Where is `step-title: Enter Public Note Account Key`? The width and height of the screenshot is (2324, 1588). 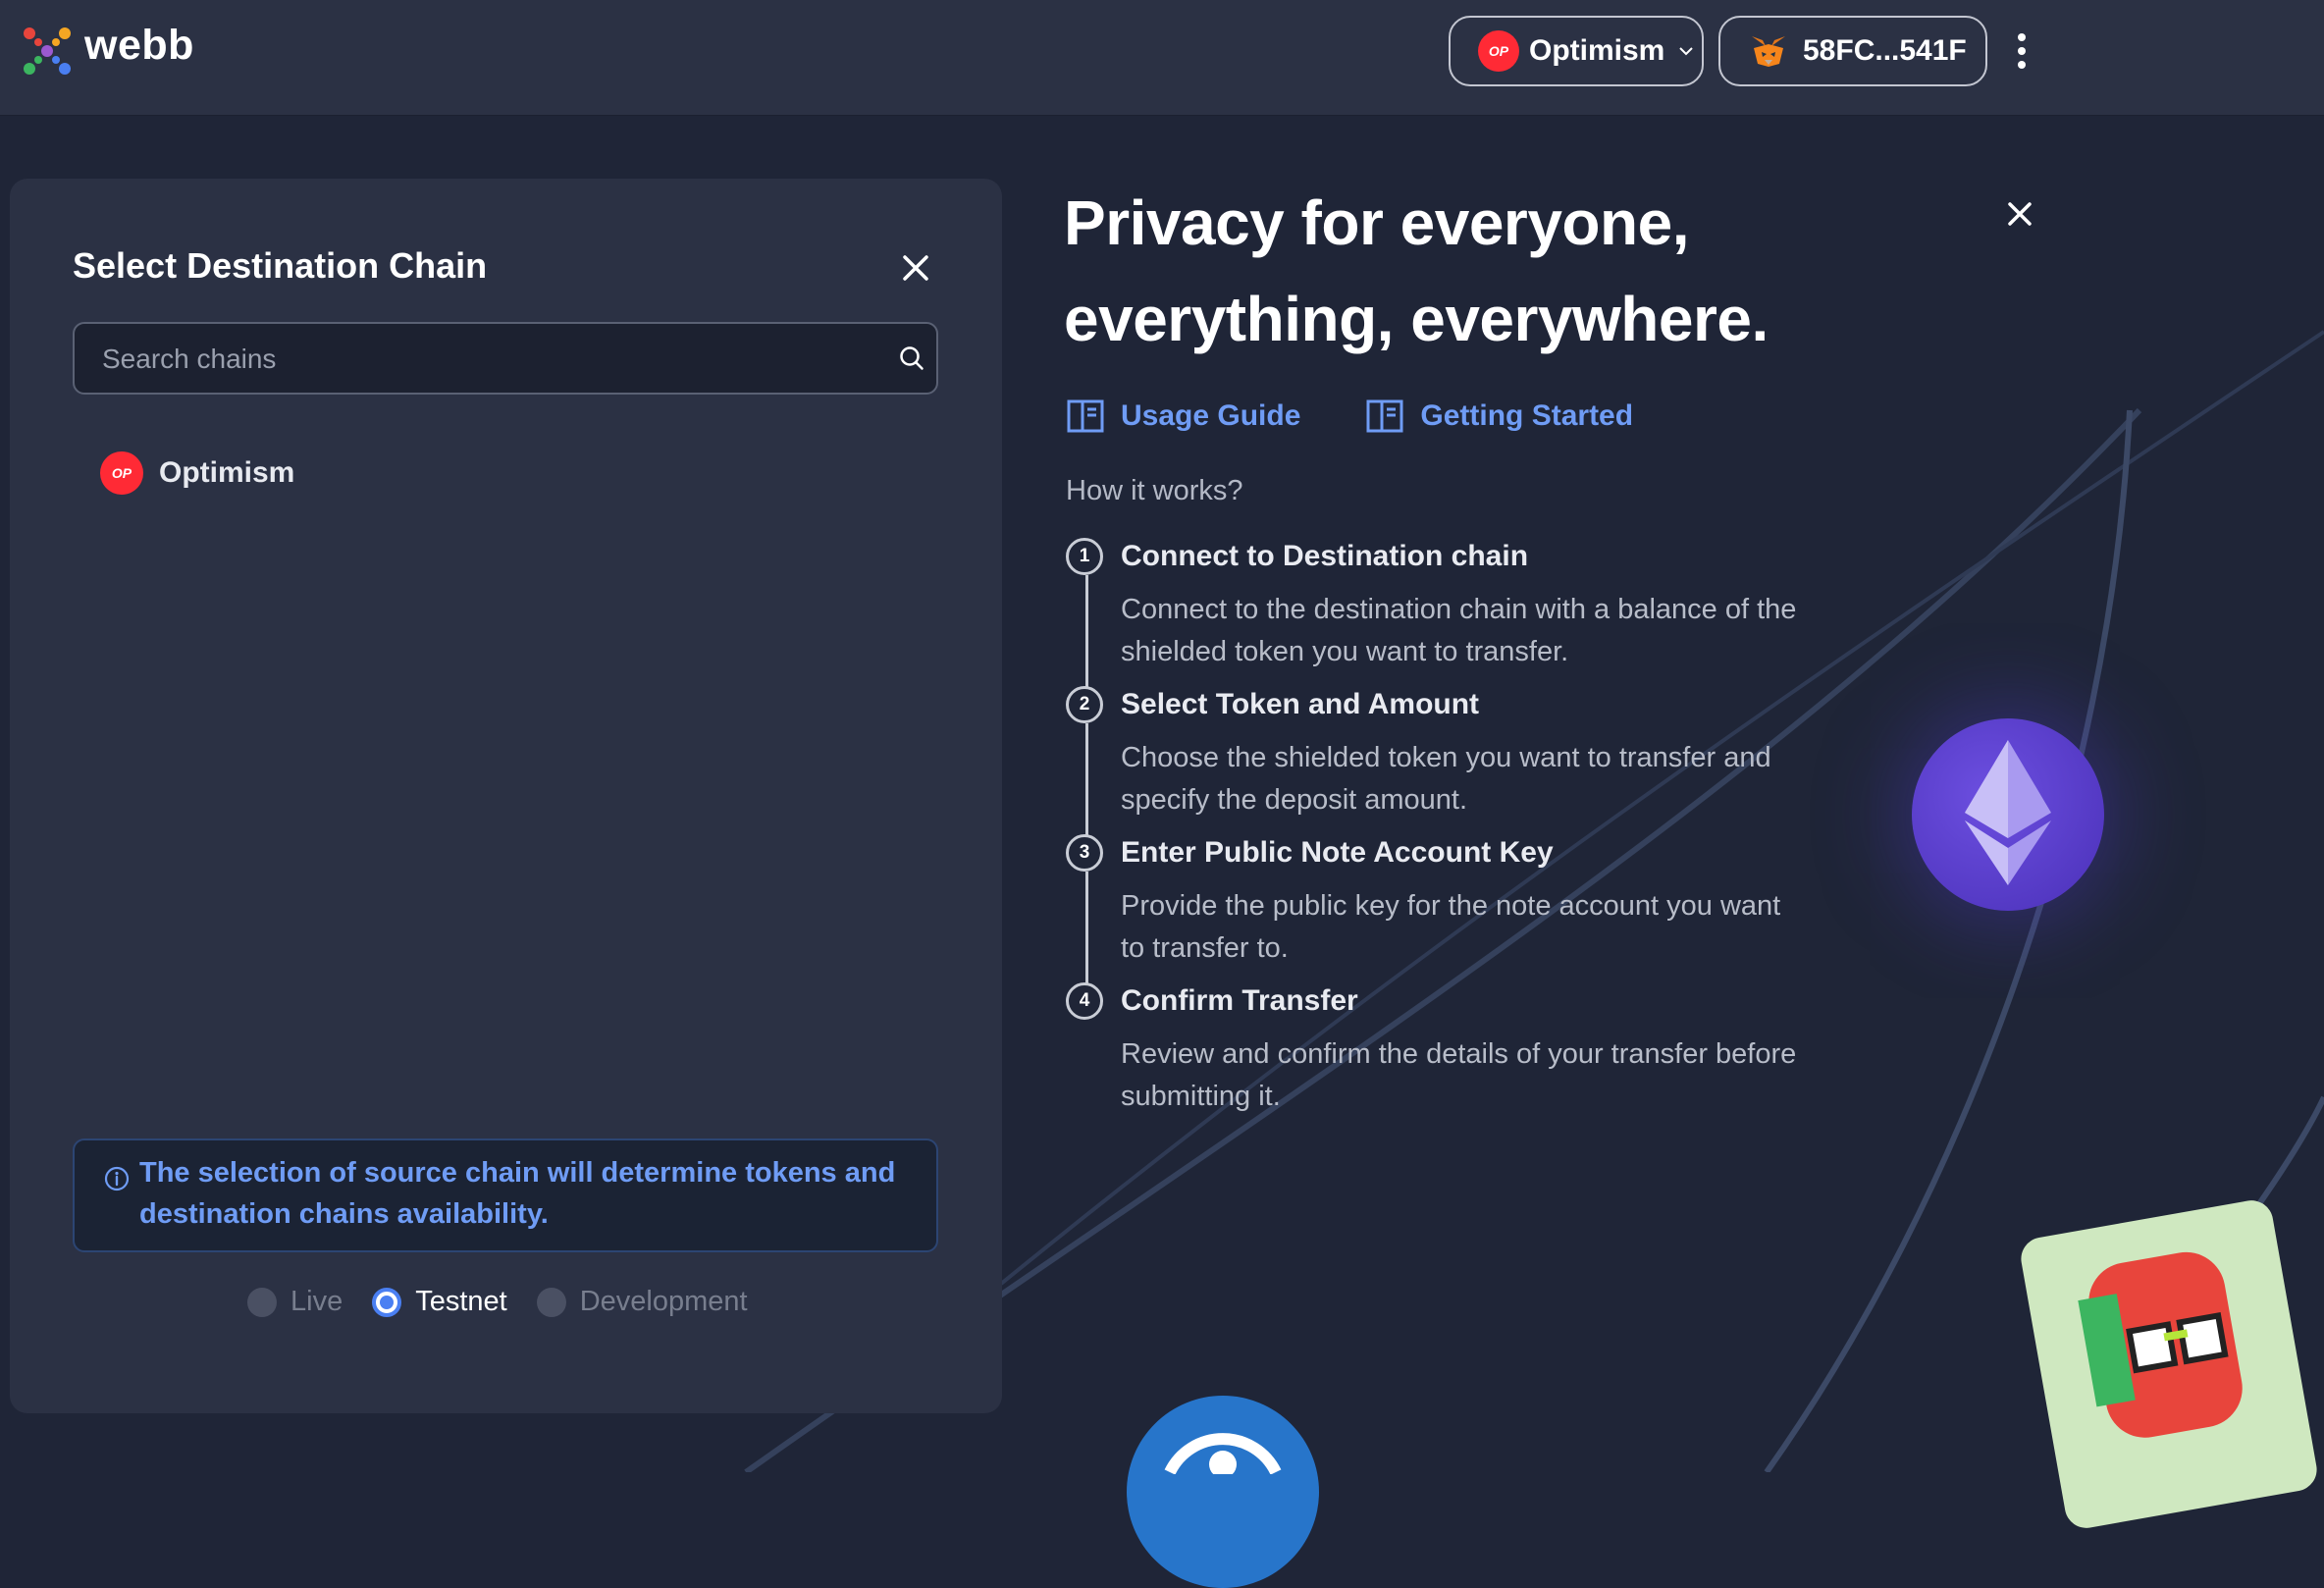 step-title: Enter Public Note Account Key is located at coordinates (1338, 852).